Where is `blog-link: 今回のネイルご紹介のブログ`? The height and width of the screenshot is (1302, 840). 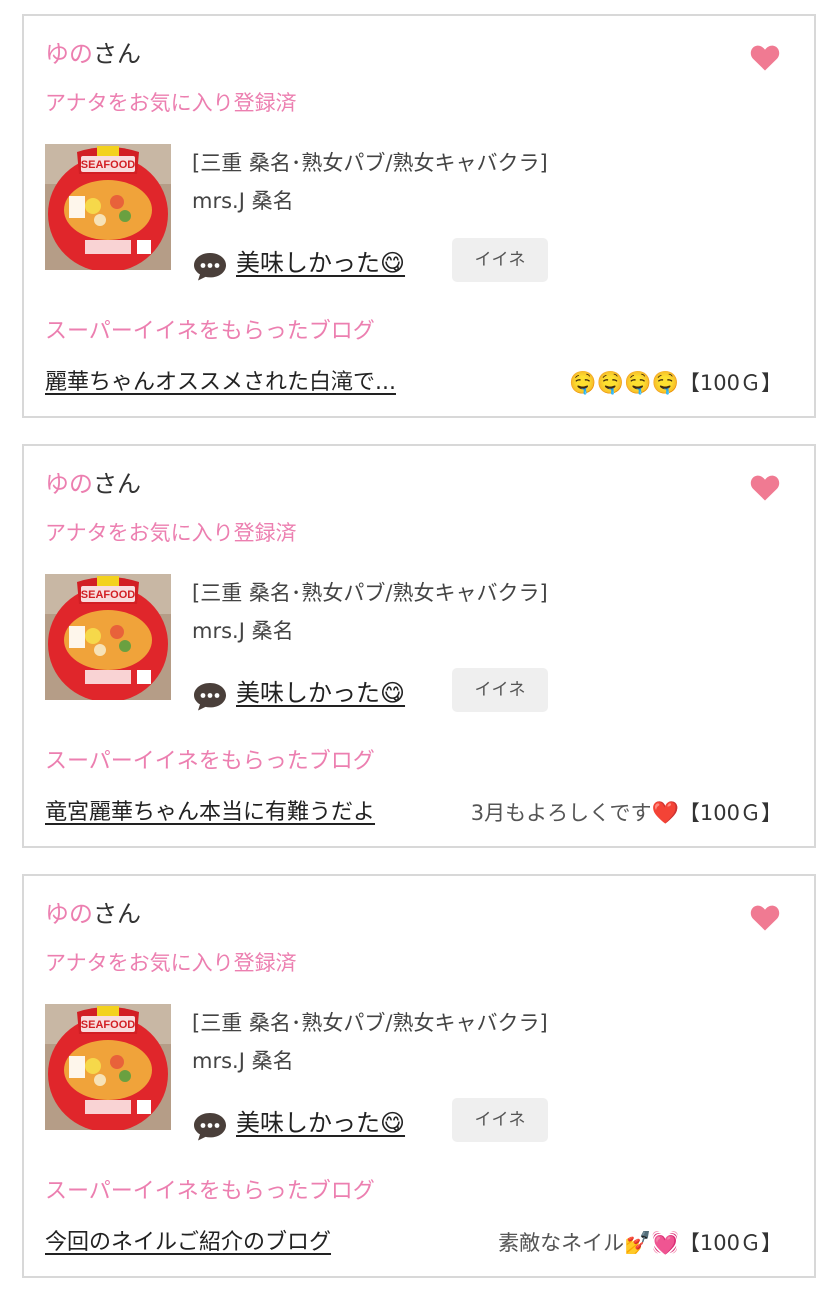 blog-link: 今回のネイルご紹介のブログ is located at coordinates (188, 1243).